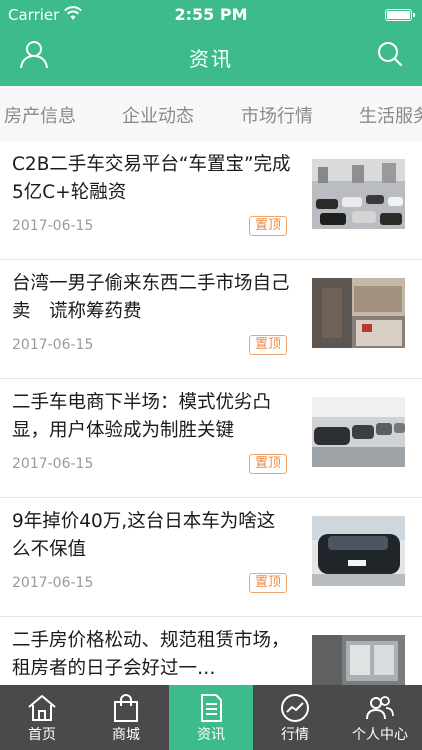 This screenshot has height=750, width=422. What do you see at coordinates (211, 708) in the screenshot?
I see `document-icon` at bounding box center [211, 708].